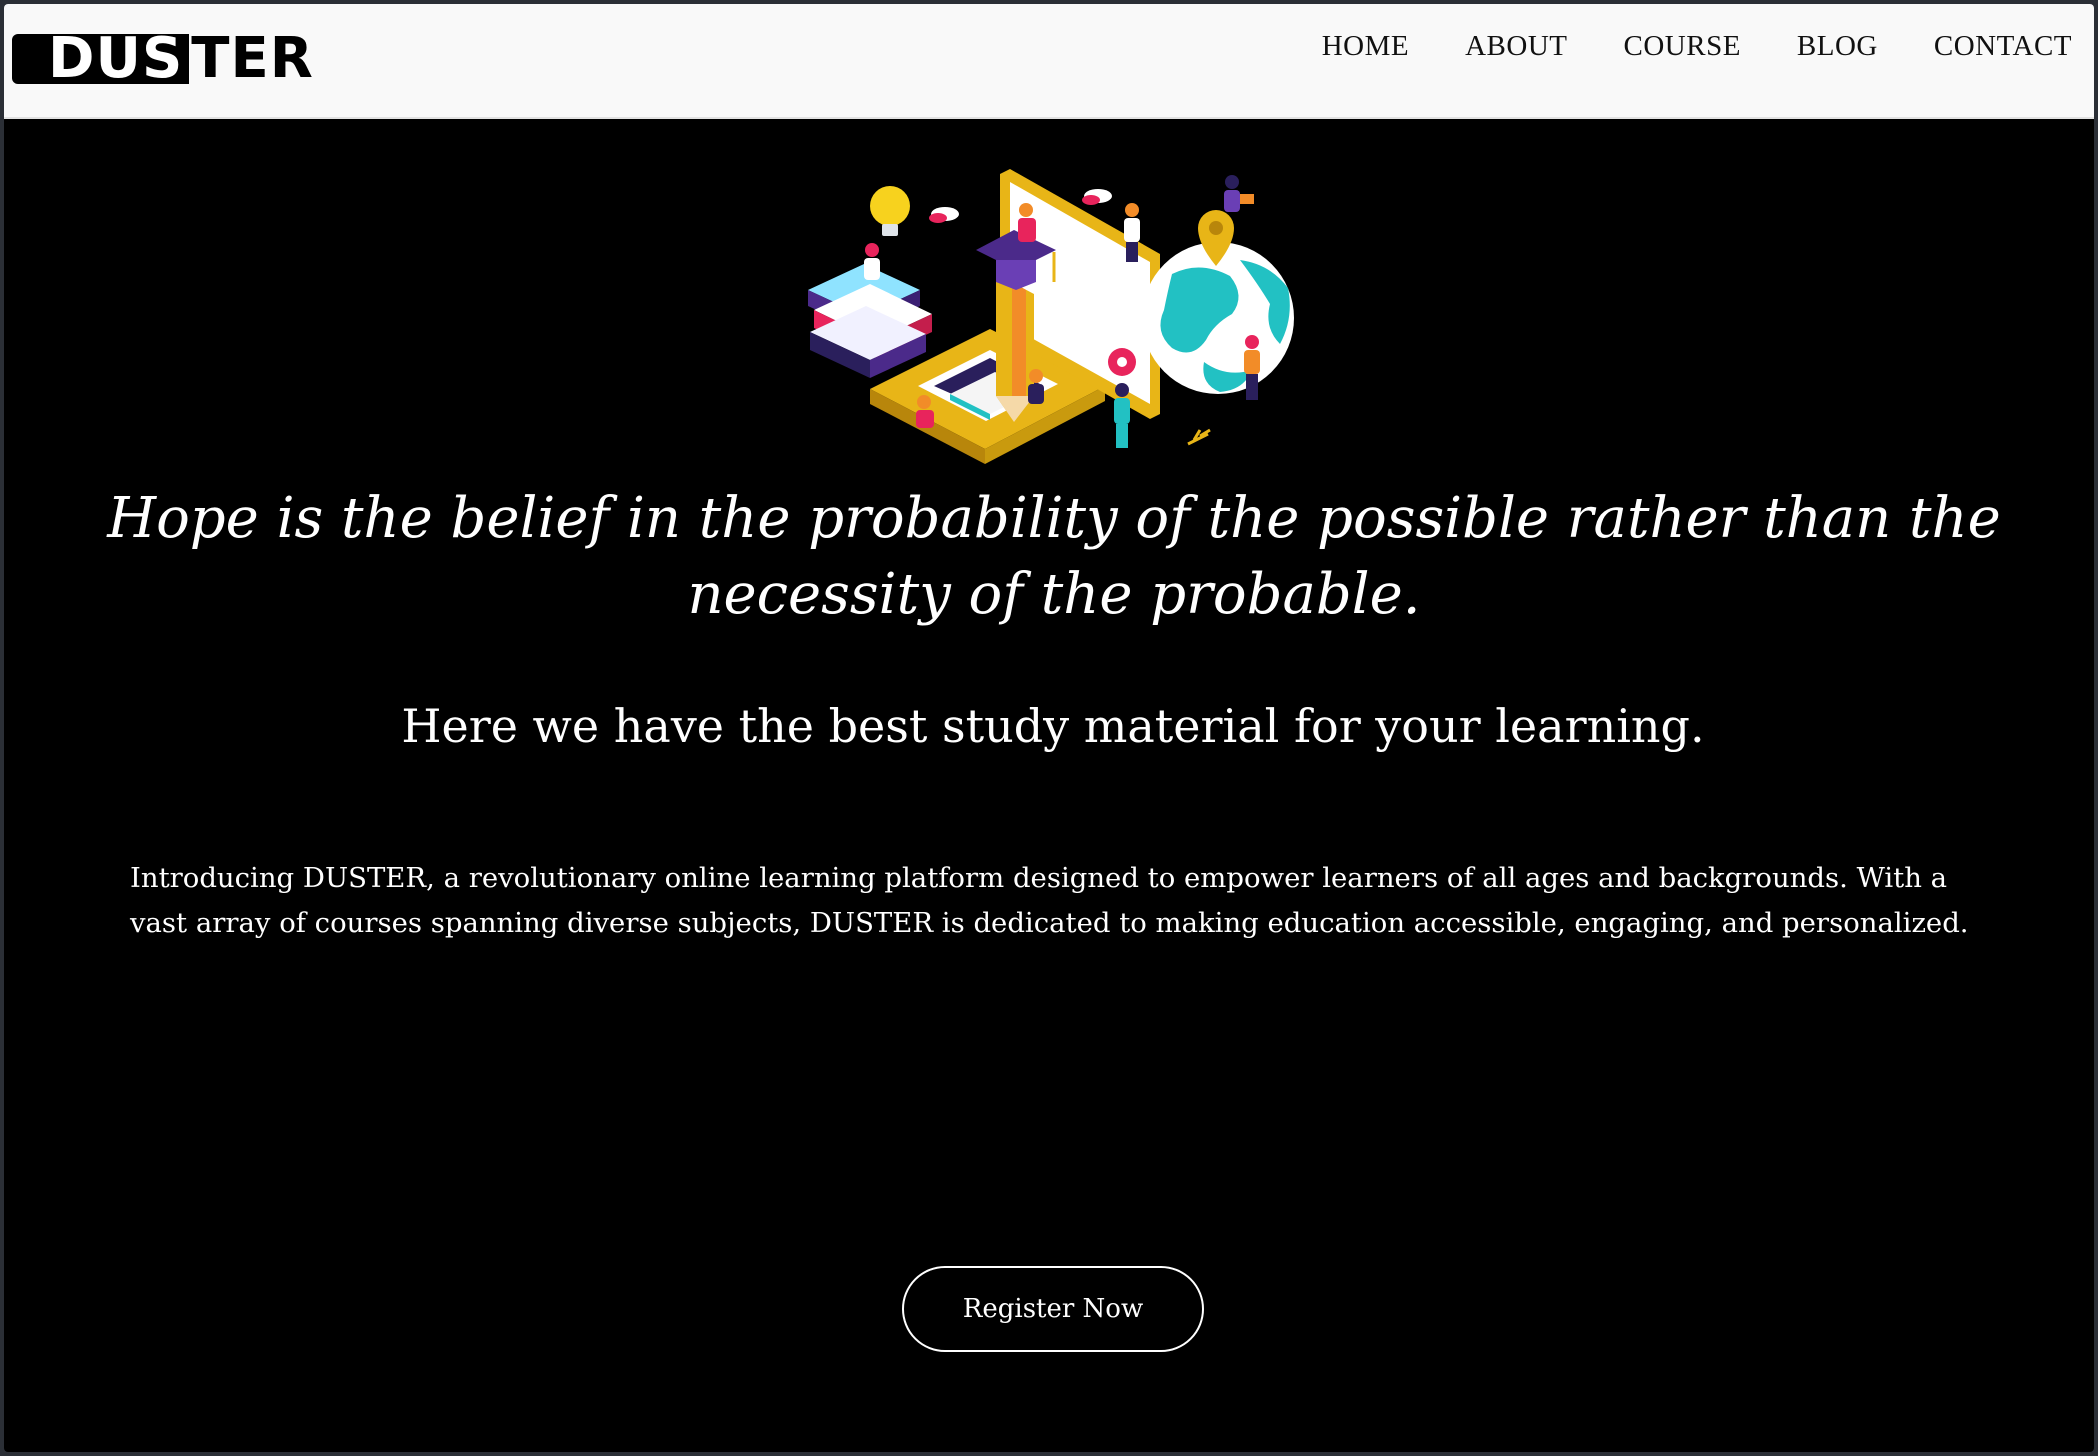 Image resolution: width=2098 pixels, height=1456 pixels. I want to click on nav-link-about: ABOUT, so click(1516, 46).